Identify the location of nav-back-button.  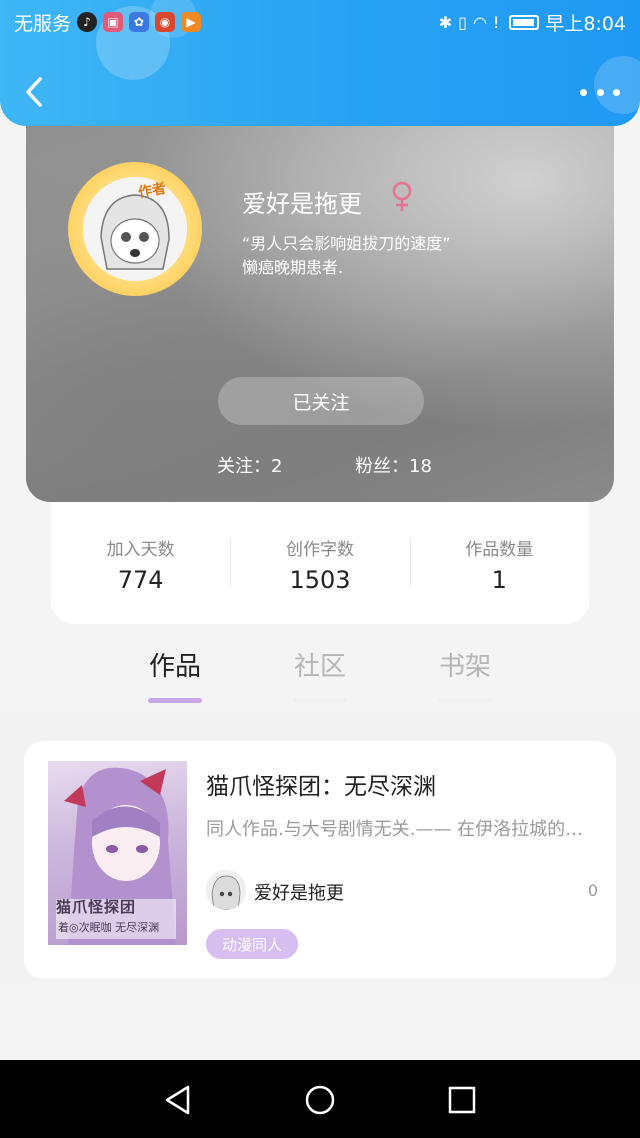
(178, 1100).